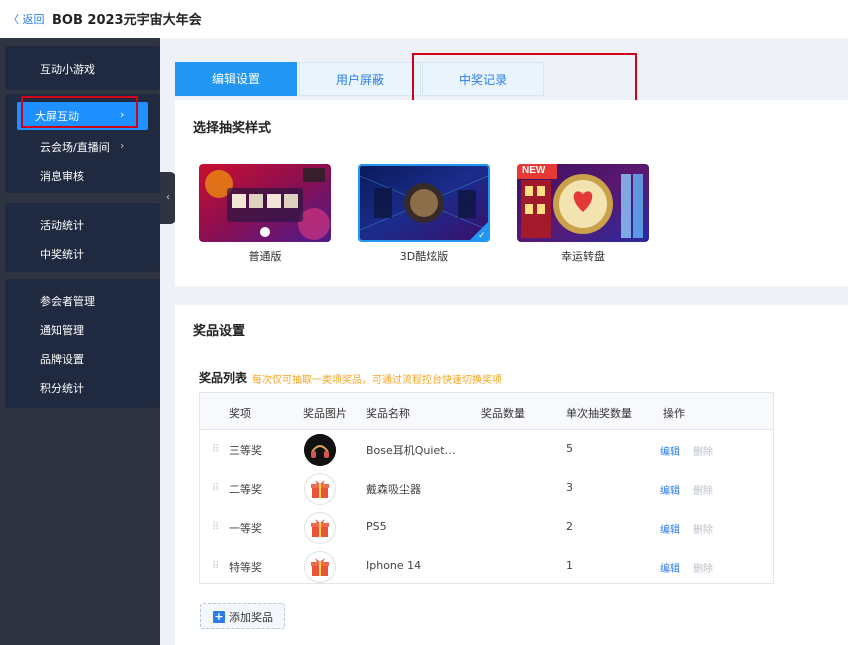  I want to click on per-draw-count: 2, so click(569, 526).